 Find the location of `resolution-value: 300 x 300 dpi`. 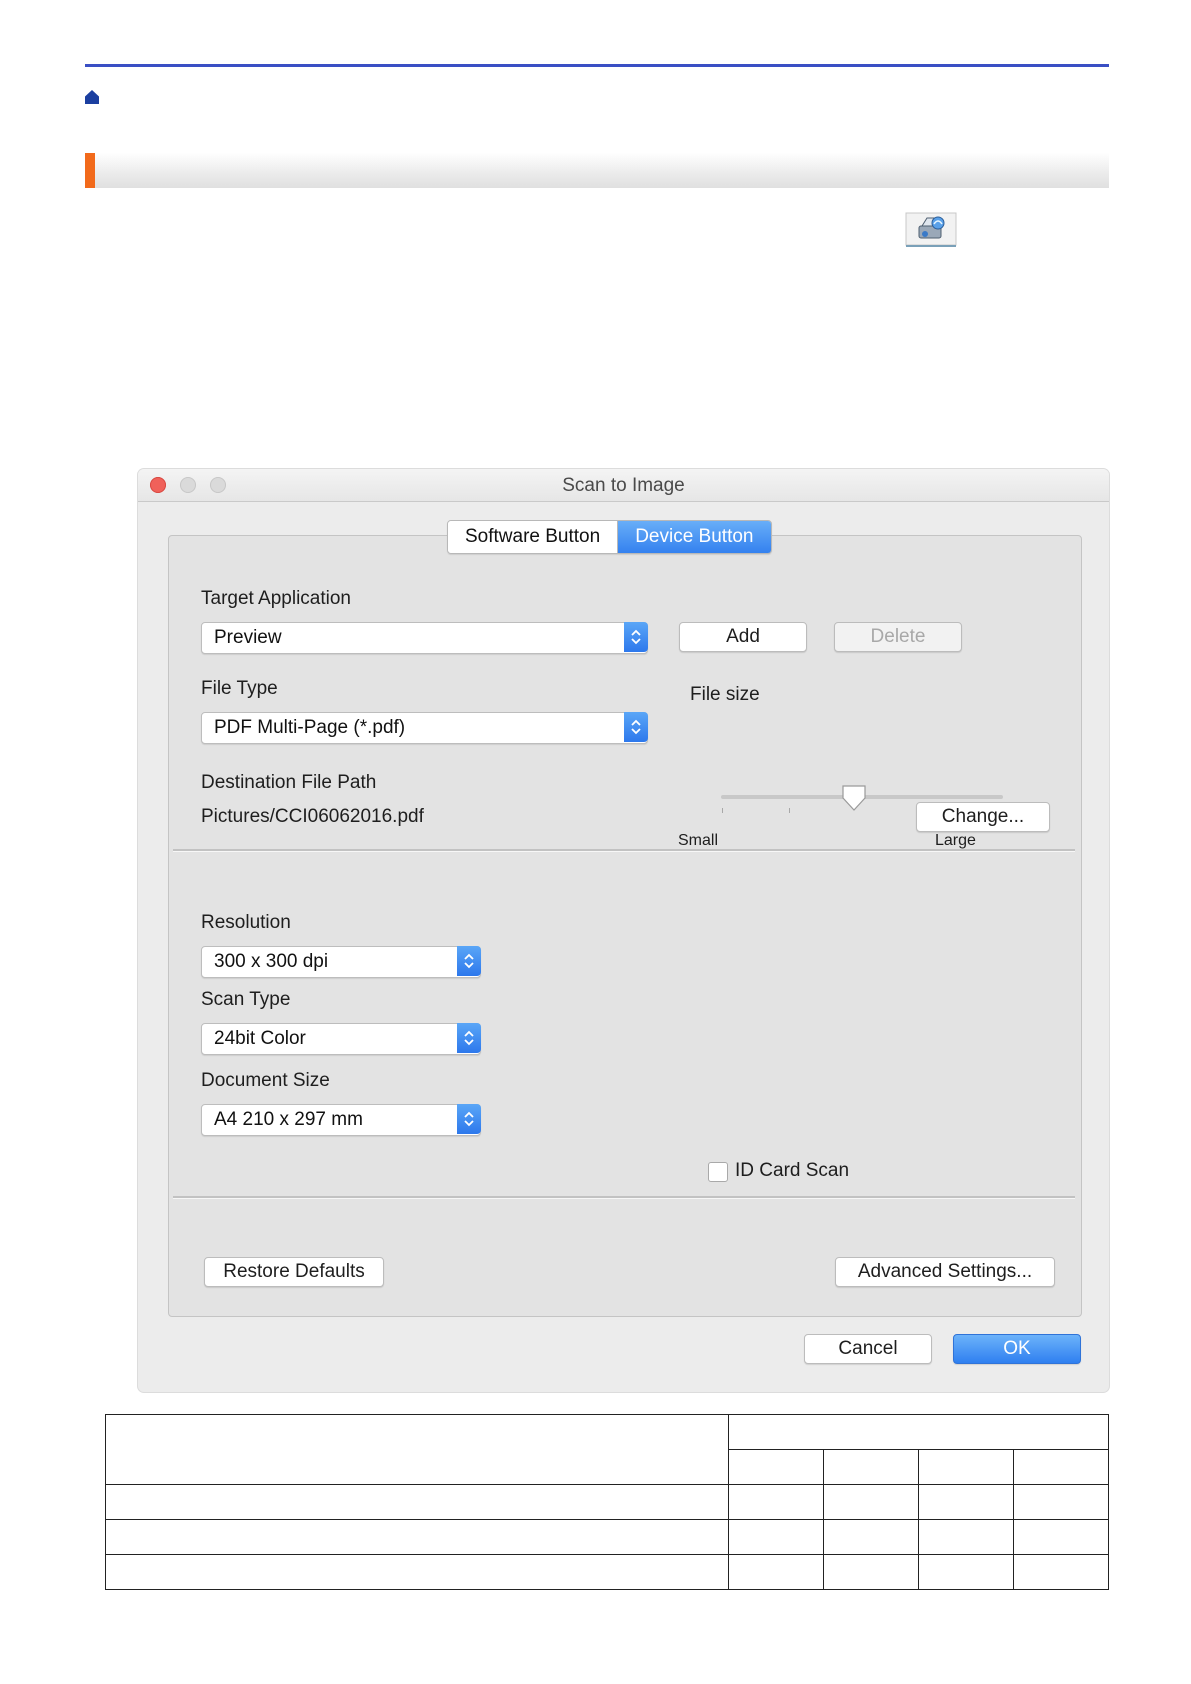

resolution-value: 300 x 300 dpi is located at coordinates (271, 961).